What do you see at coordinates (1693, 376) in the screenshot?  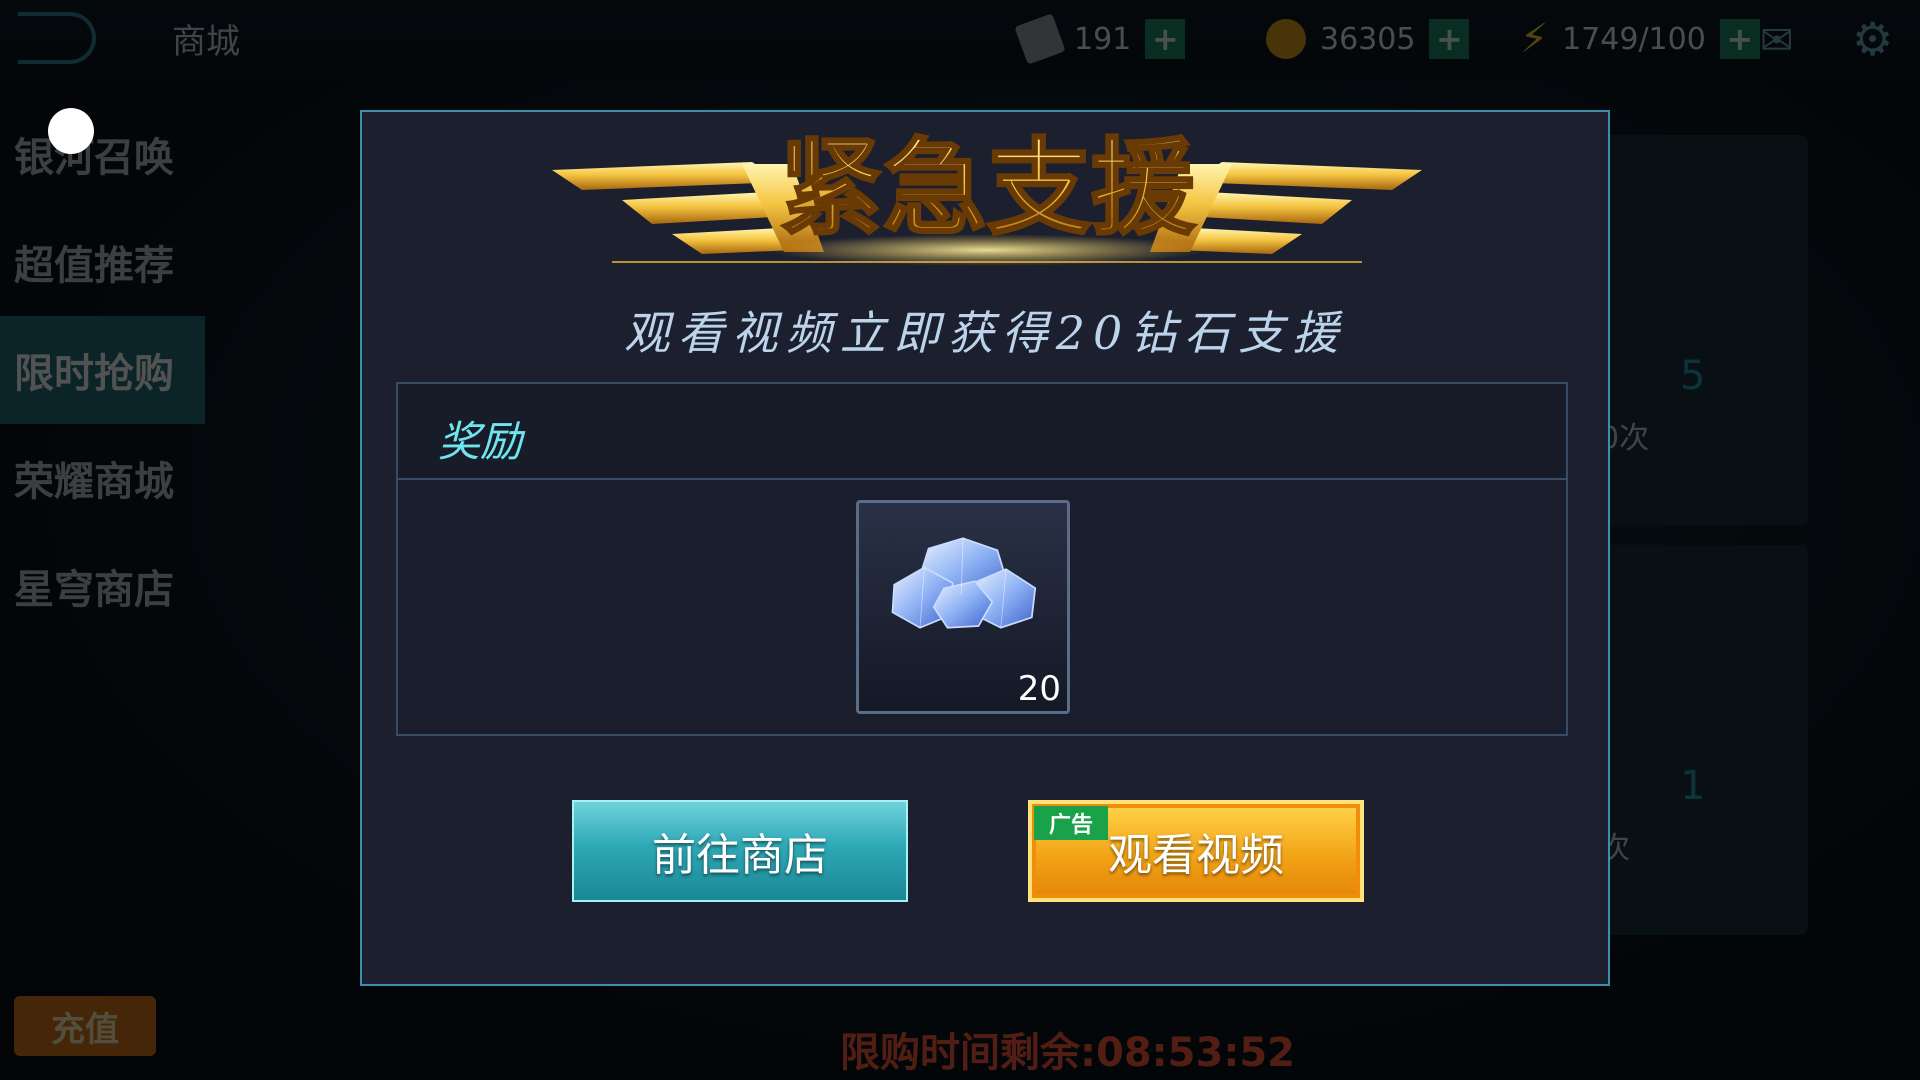 I see `card-number: 5` at bounding box center [1693, 376].